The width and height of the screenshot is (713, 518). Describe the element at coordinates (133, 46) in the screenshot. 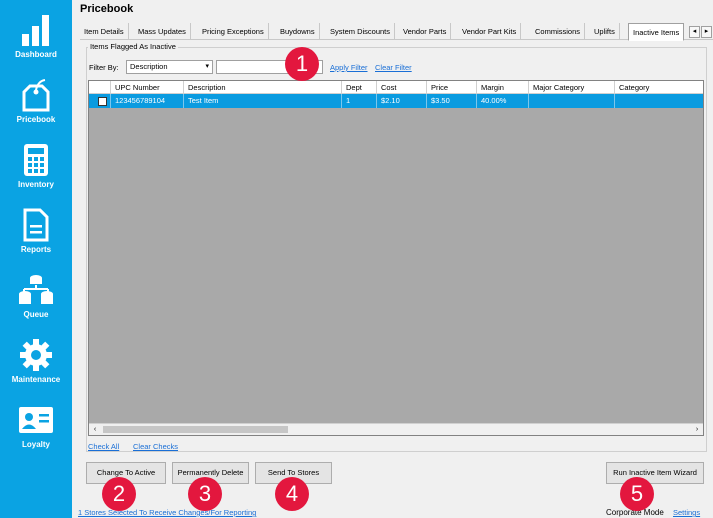

I see `group-title: Items Flagged As Inactive` at that location.